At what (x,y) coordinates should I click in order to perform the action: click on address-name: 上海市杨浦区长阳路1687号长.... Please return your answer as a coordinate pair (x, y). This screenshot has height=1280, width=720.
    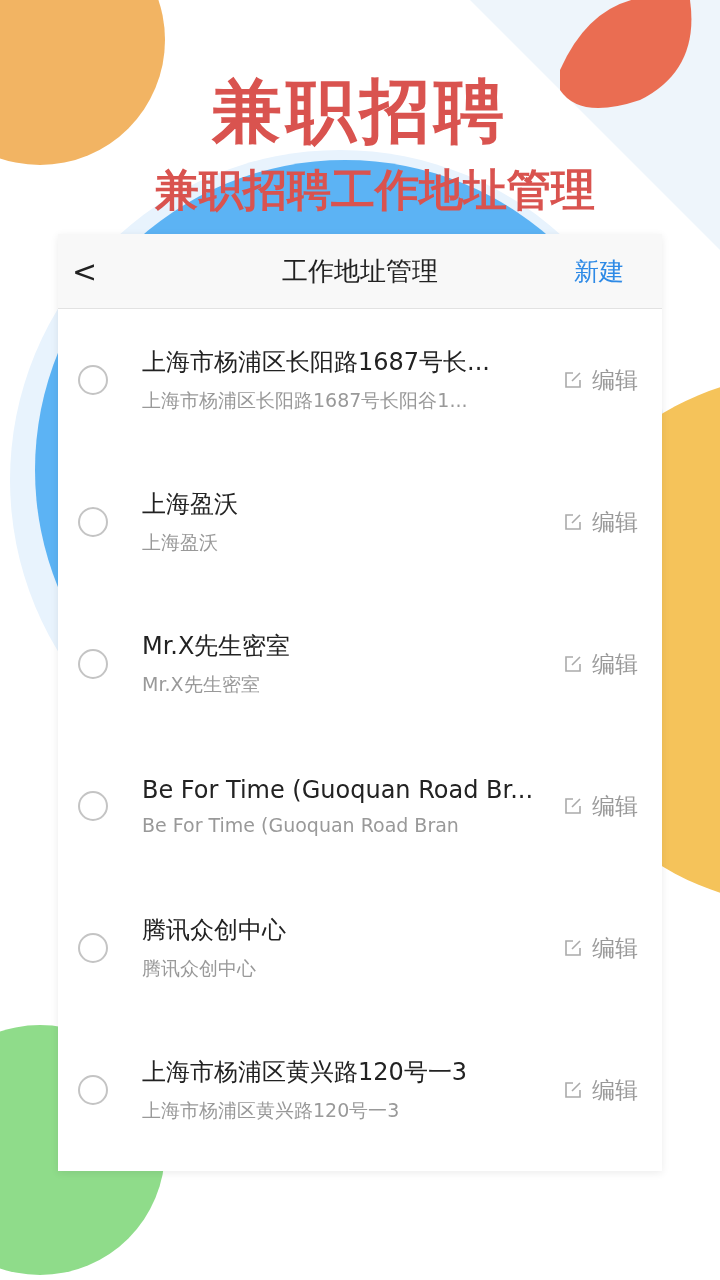
    Looking at the image, I should click on (316, 362).